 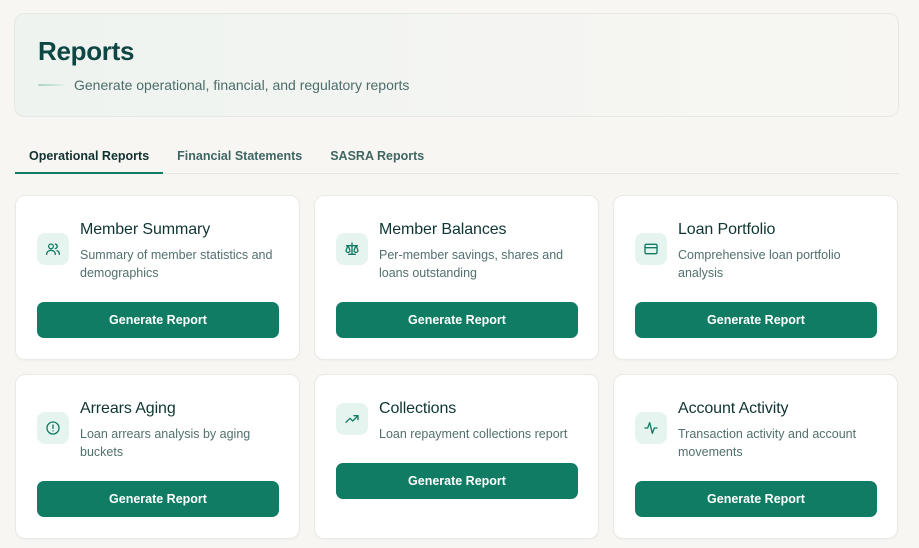 What do you see at coordinates (733, 408) in the screenshot?
I see `card-title: Account Activity` at bounding box center [733, 408].